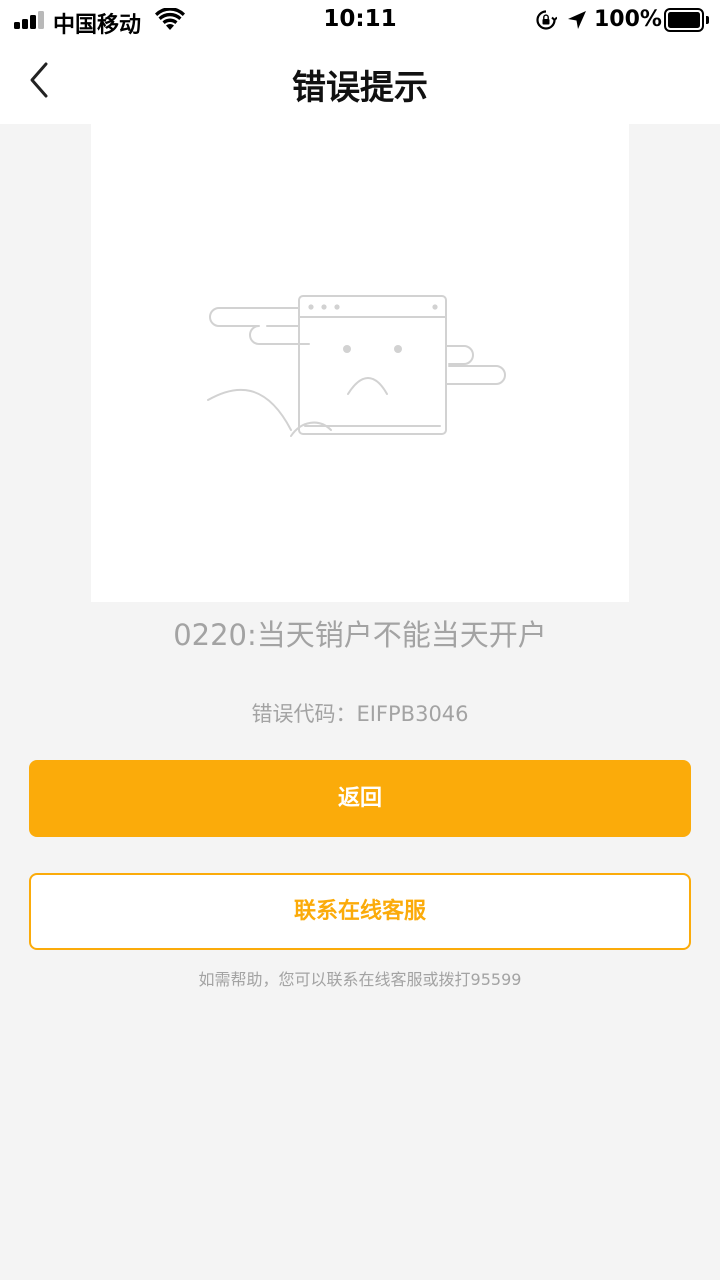  What do you see at coordinates (360, 20) in the screenshot?
I see `status-bar: 中国移动 10:11 100%` at bounding box center [360, 20].